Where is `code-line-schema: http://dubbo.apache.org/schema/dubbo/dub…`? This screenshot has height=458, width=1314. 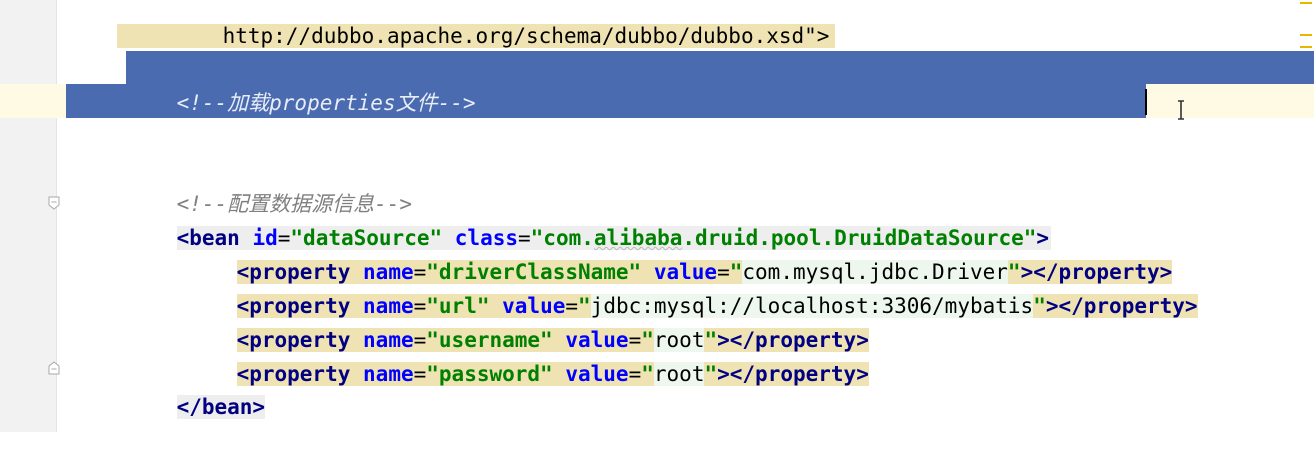
code-line-schema: http://dubbo.apache.org/schema/dubbo/dub… is located at coordinates (451, 24).